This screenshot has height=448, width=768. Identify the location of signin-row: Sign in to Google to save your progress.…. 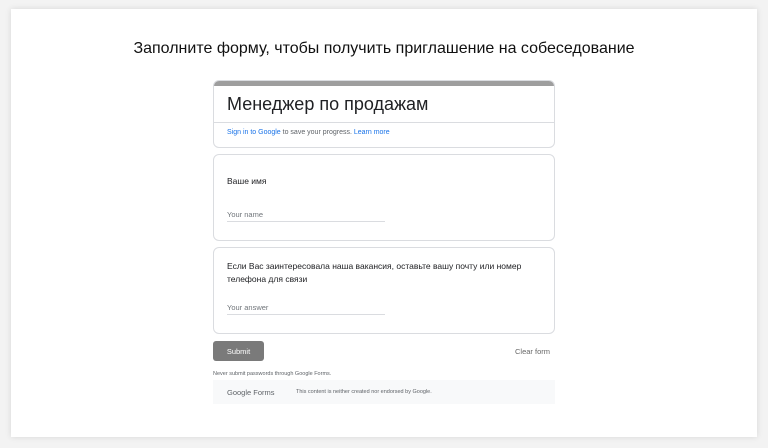
(308, 132).